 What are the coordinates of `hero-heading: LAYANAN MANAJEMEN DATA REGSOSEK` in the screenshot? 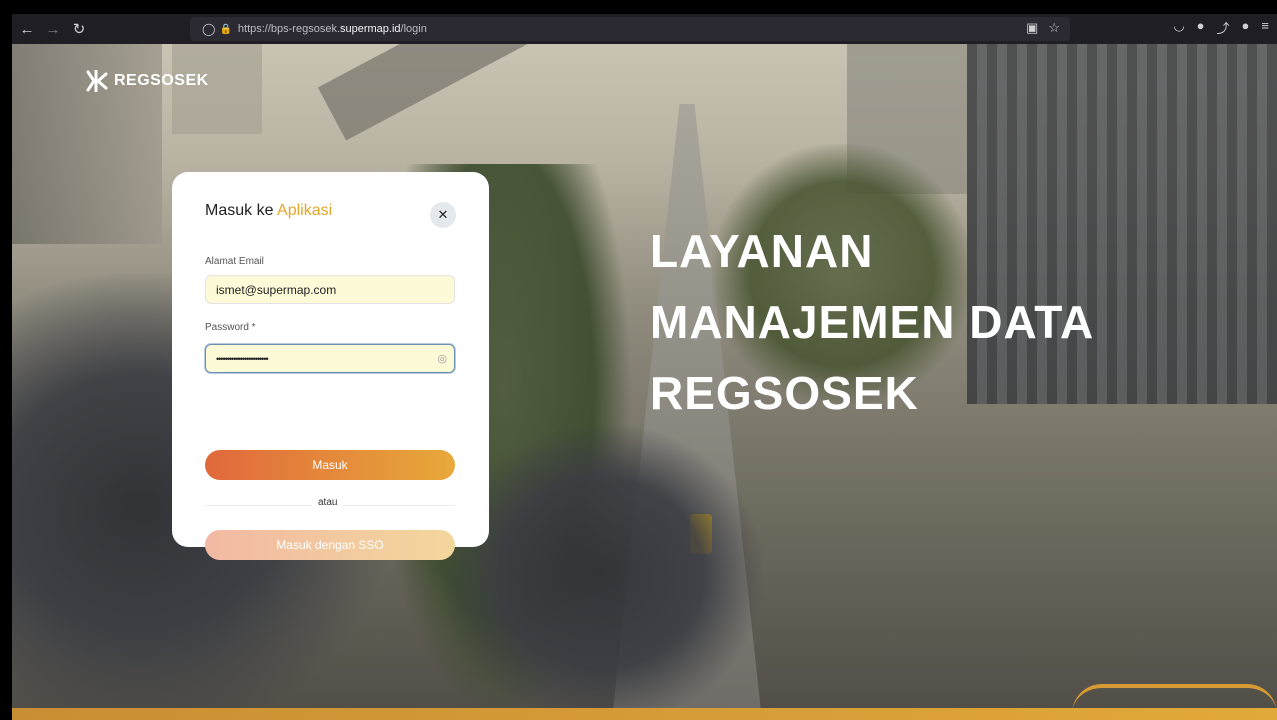 It's located at (955, 322).